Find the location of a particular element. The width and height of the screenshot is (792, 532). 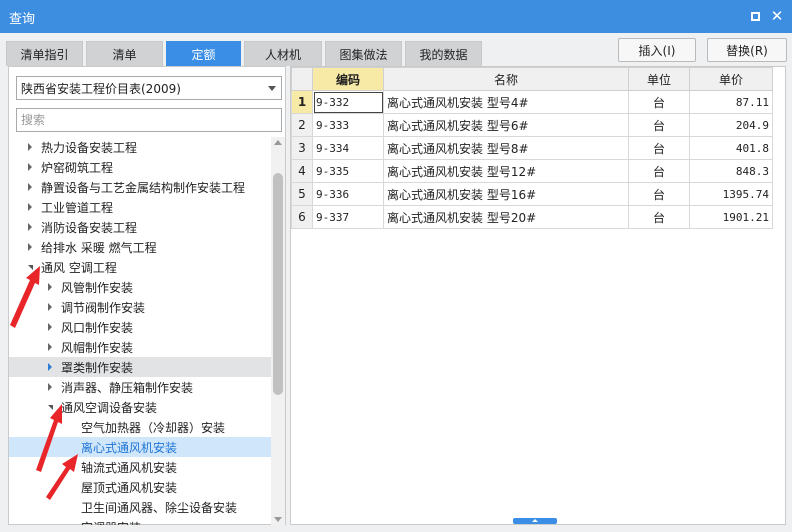

tree-item: 空气加热器（冷却器）安装 is located at coordinates (140, 427).